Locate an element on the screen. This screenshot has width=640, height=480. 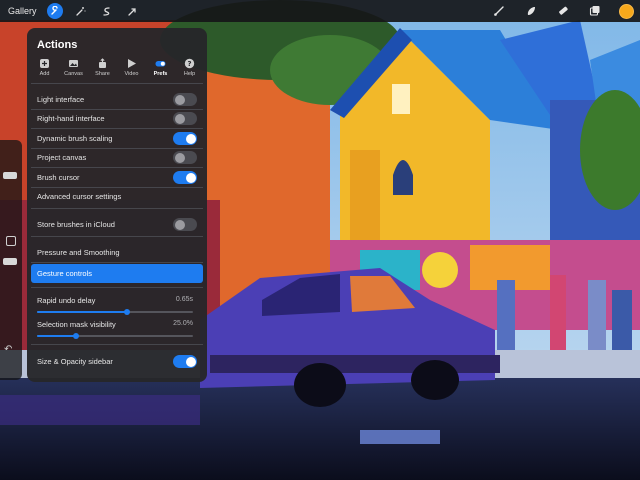
pref-pressure-smoothing: Pressure and Smoothing is located at coordinates (117, 252).